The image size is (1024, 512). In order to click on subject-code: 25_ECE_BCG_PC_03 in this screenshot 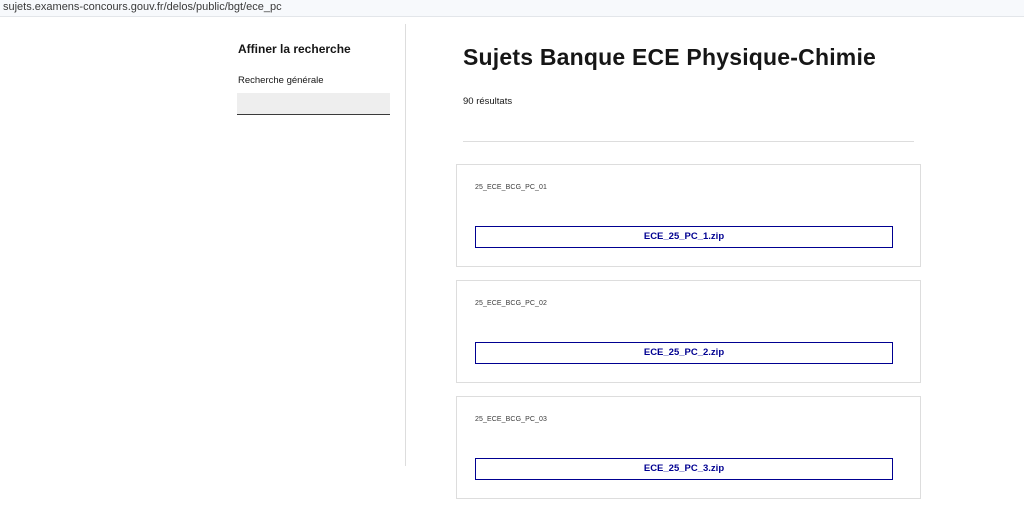, I will do `click(511, 419)`.